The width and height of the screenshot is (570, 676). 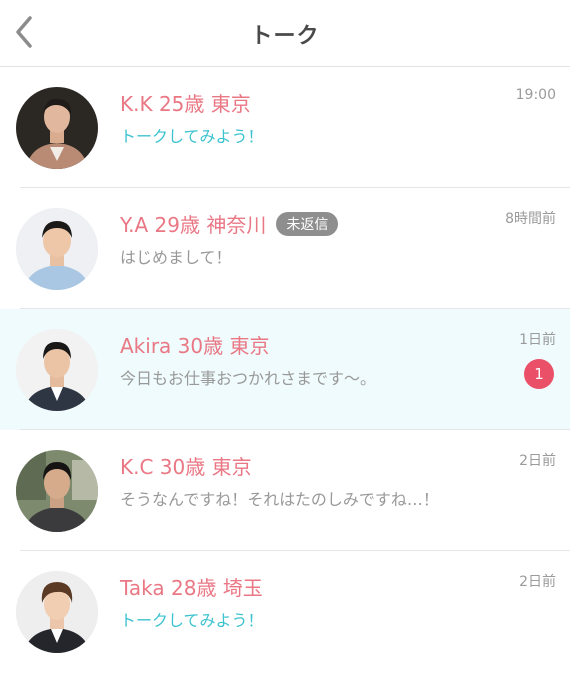 I want to click on conversation-name: Taka 28歳 埼玉, so click(x=191, y=588).